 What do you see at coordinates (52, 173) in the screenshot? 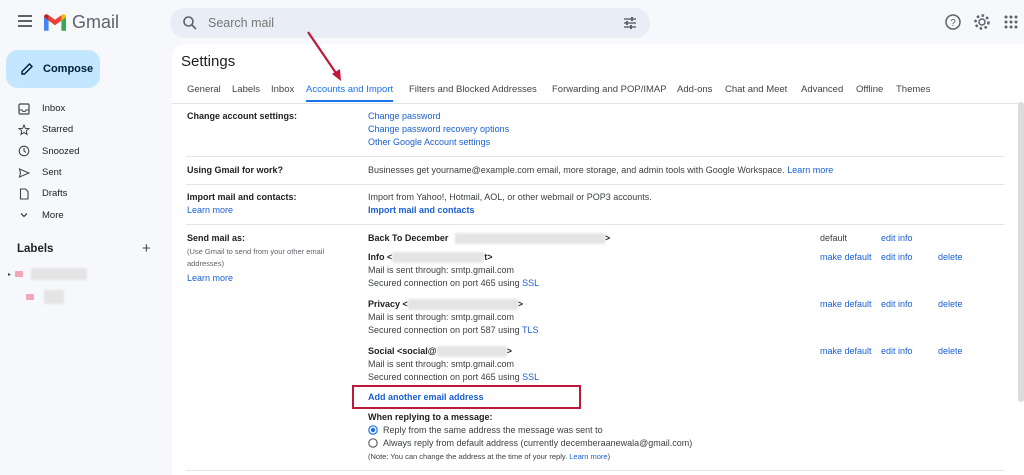
I see `sidebar-item-label: Sent` at bounding box center [52, 173].